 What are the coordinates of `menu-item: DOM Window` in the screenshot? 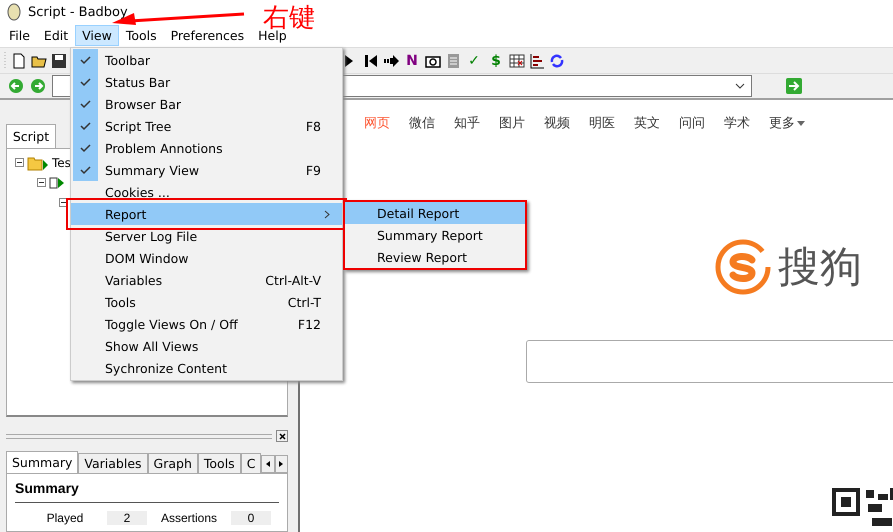 It's located at (206, 258).